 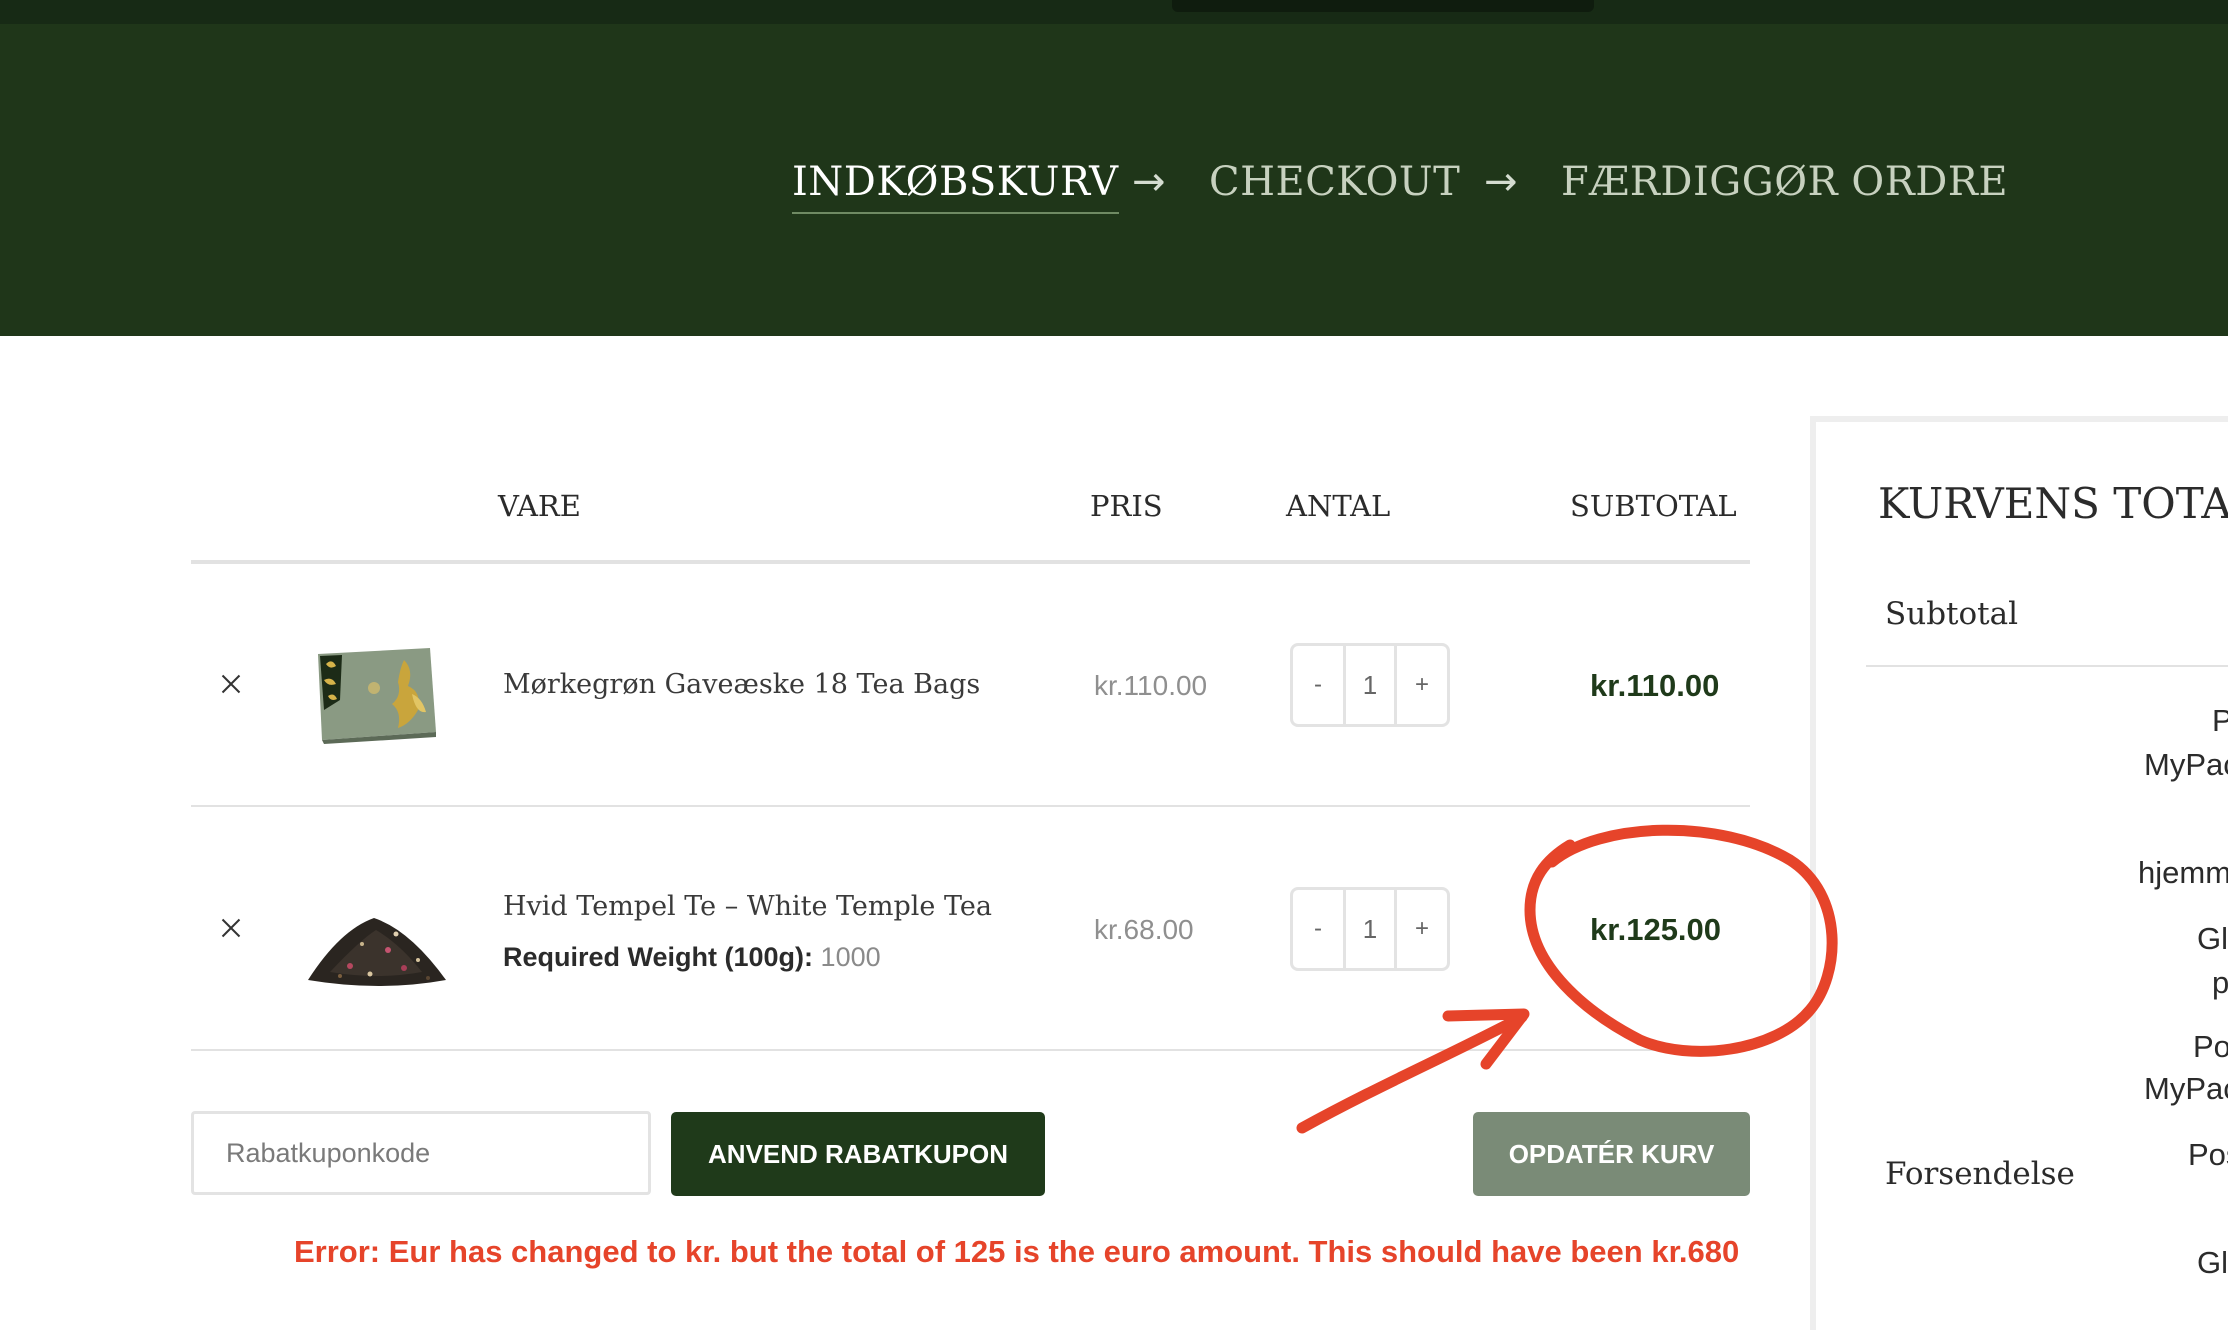 What do you see at coordinates (858, 1154) in the screenshot?
I see `apply-coupon-button: ANVEND RABATKUPON` at bounding box center [858, 1154].